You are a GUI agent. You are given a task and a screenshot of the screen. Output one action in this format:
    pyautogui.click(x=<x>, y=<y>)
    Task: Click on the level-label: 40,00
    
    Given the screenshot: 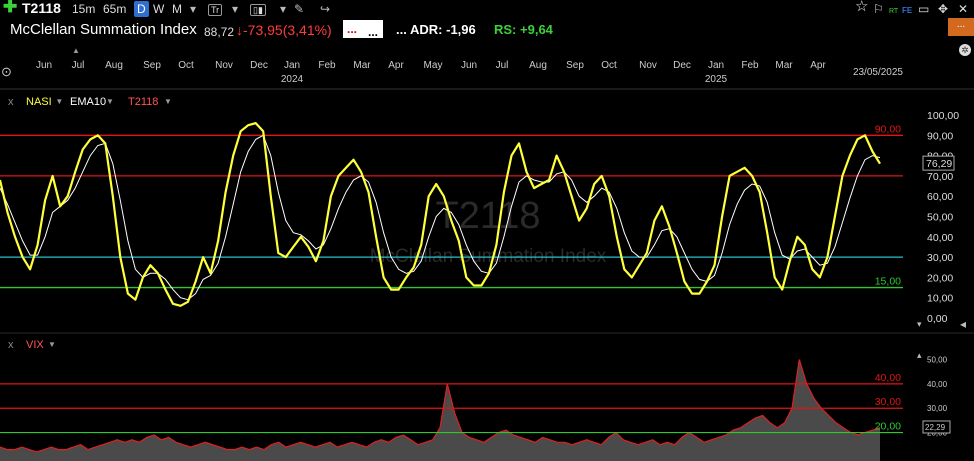 What is the action you would take?
    pyautogui.click(x=888, y=378)
    